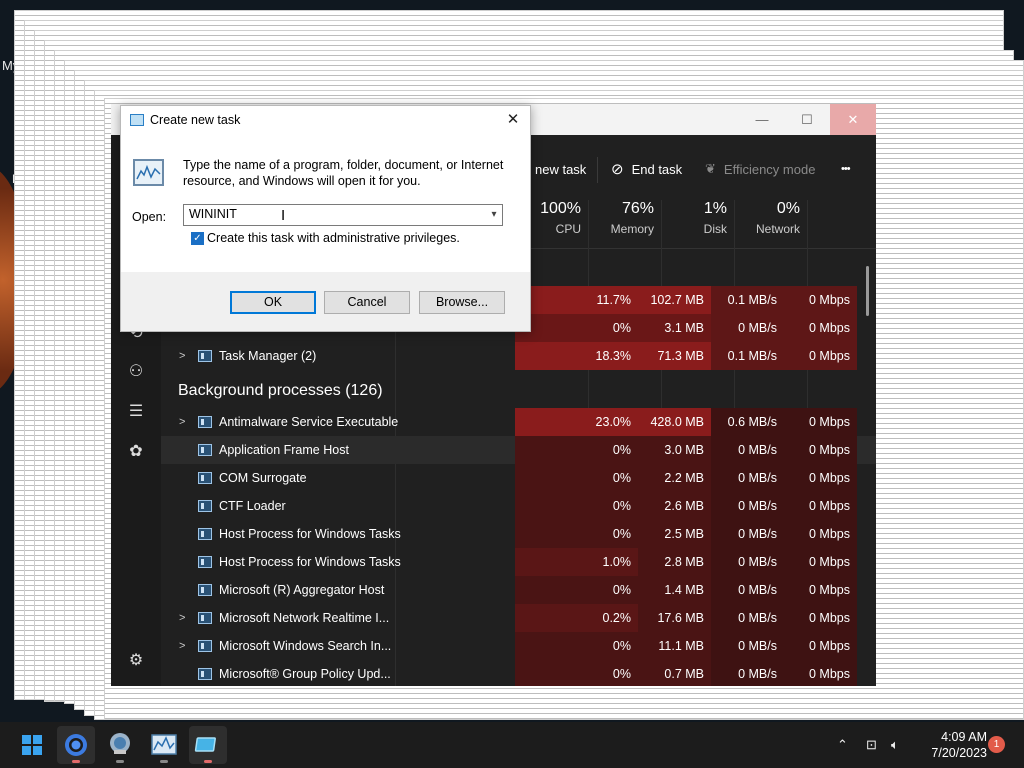 The height and width of the screenshot is (768, 1024). What do you see at coordinates (807, 119) in the screenshot?
I see `maximize-icon: ☐` at bounding box center [807, 119].